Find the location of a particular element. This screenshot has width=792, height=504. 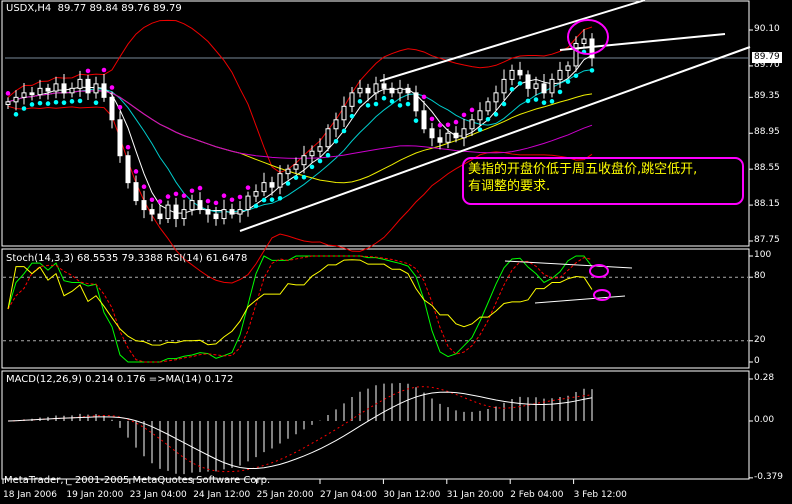

price-tick-label: 90.10 is located at coordinates (767, 29).